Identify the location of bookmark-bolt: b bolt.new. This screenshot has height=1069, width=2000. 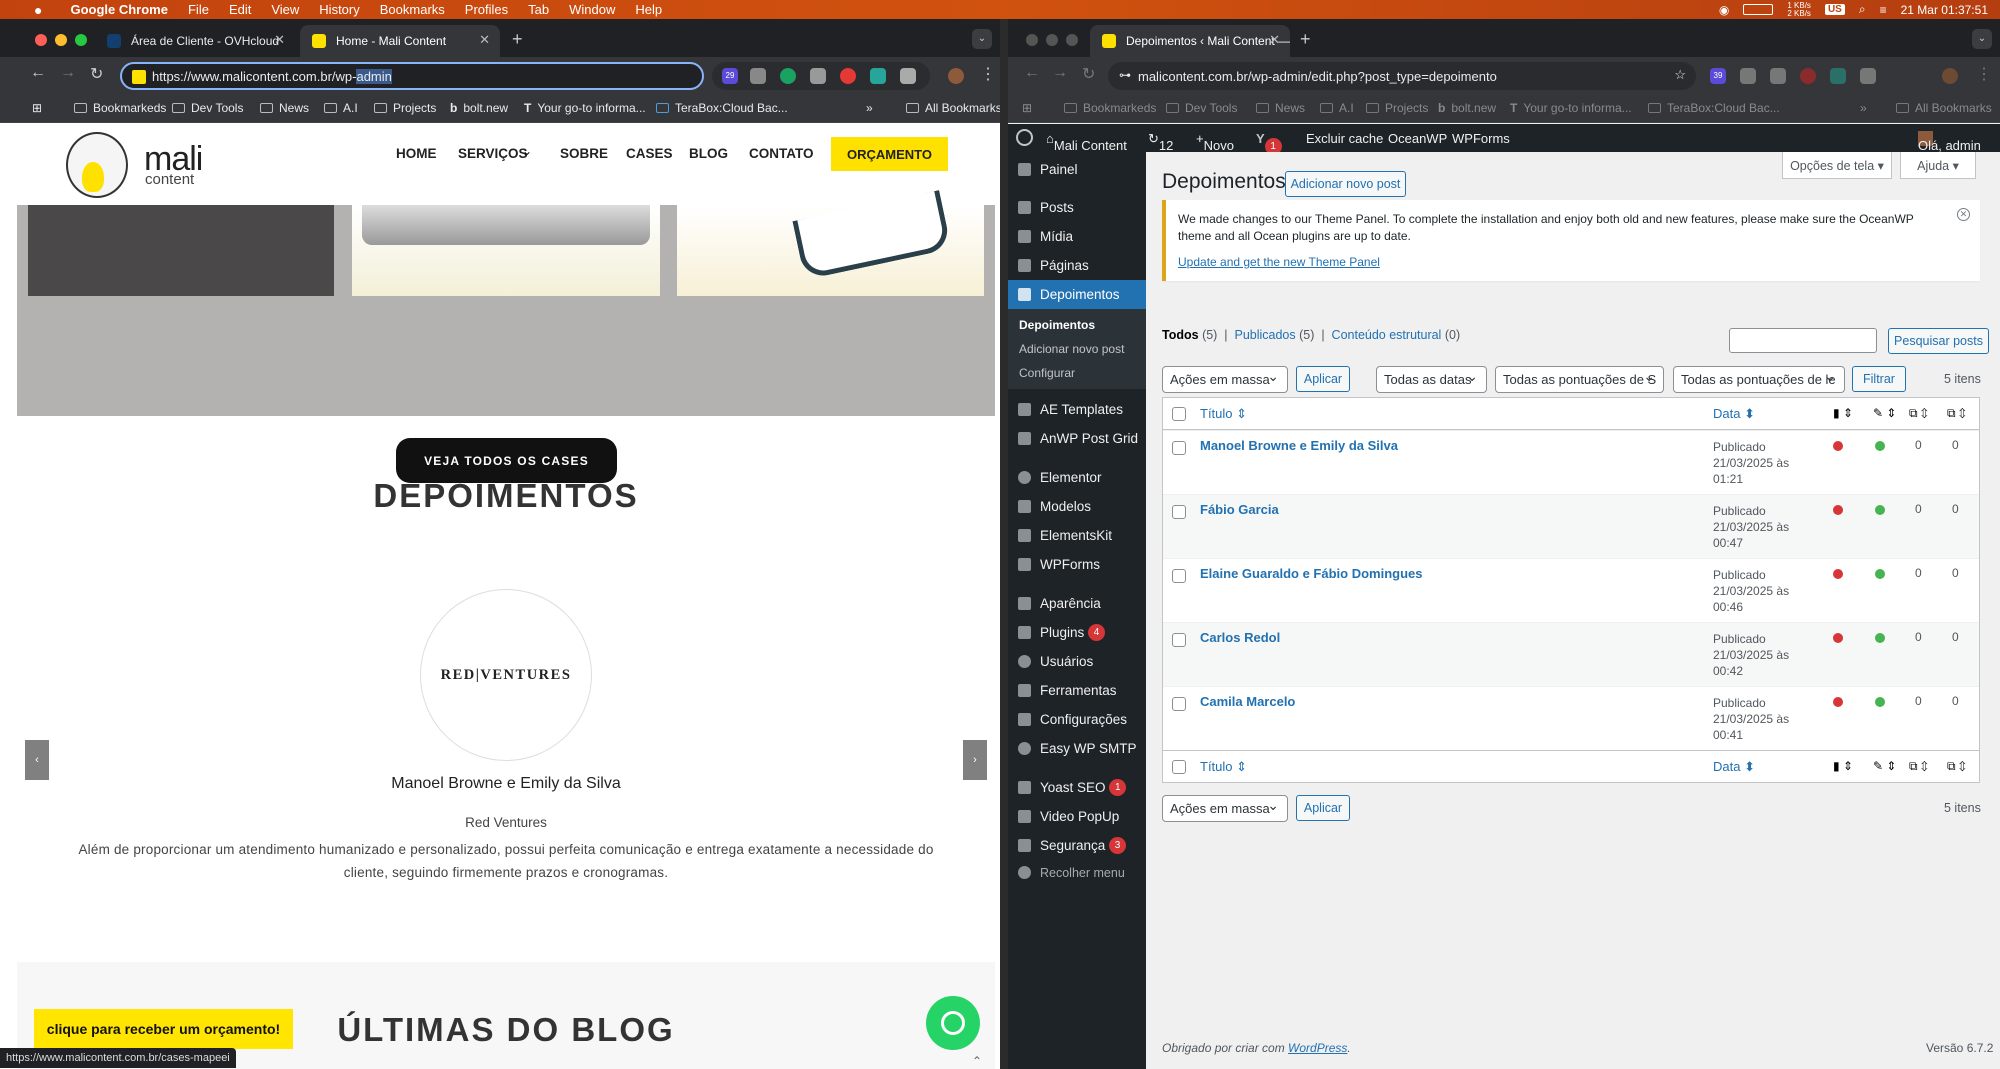
(1467, 108).